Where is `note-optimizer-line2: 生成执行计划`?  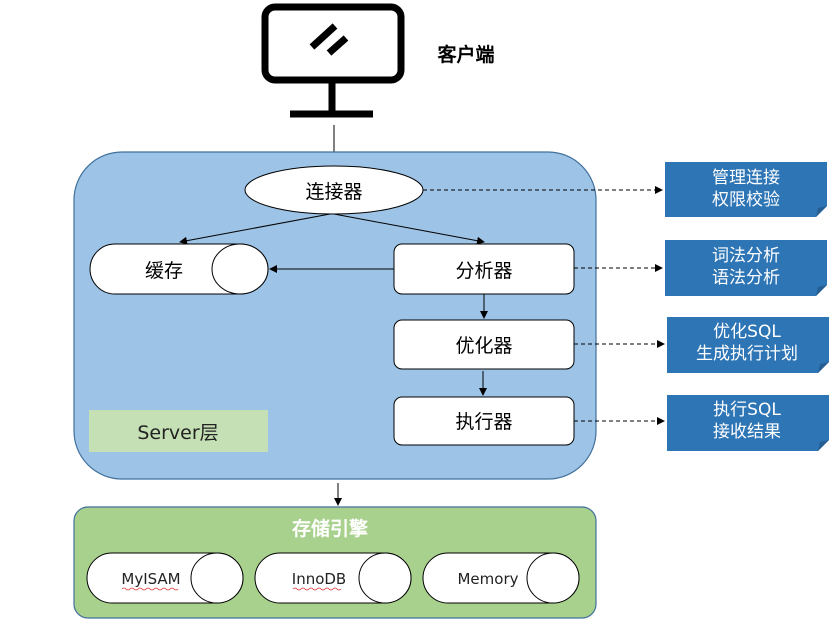 note-optimizer-line2: 生成执行计划 is located at coordinates (747, 354).